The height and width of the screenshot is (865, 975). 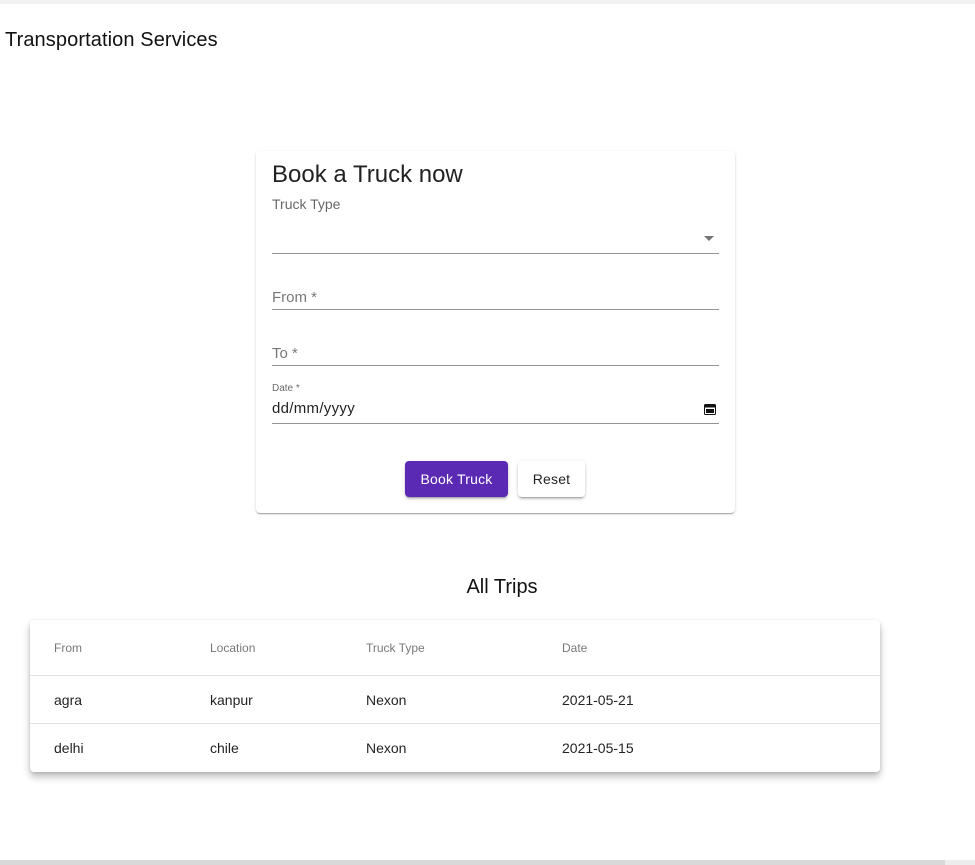 What do you see at coordinates (598, 748) in the screenshot?
I see `cell-date: 2021-05-15` at bounding box center [598, 748].